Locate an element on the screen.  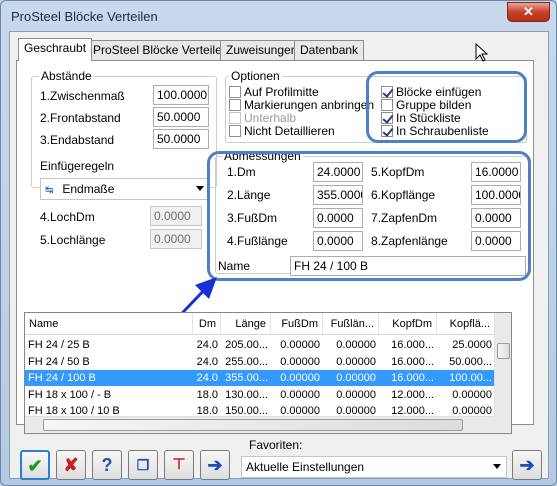
table-cell: FH 24 / 25 B is located at coordinates (59, 345).